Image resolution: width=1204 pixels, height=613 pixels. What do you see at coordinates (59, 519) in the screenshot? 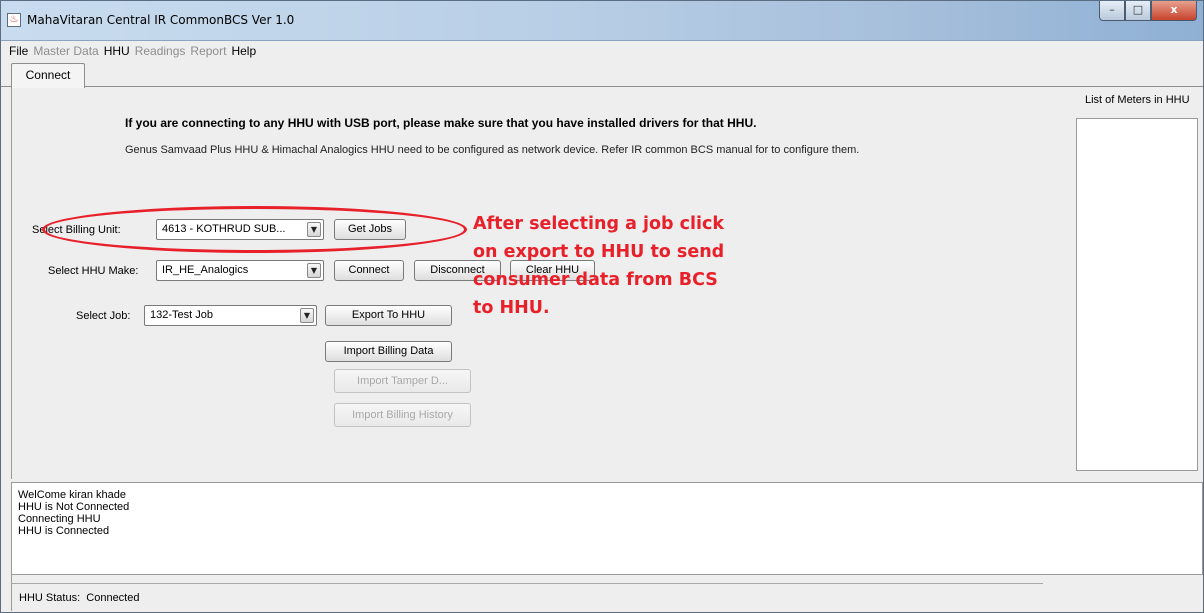
I see `log-line: Connecting HHU` at bounding box center [59, 519].